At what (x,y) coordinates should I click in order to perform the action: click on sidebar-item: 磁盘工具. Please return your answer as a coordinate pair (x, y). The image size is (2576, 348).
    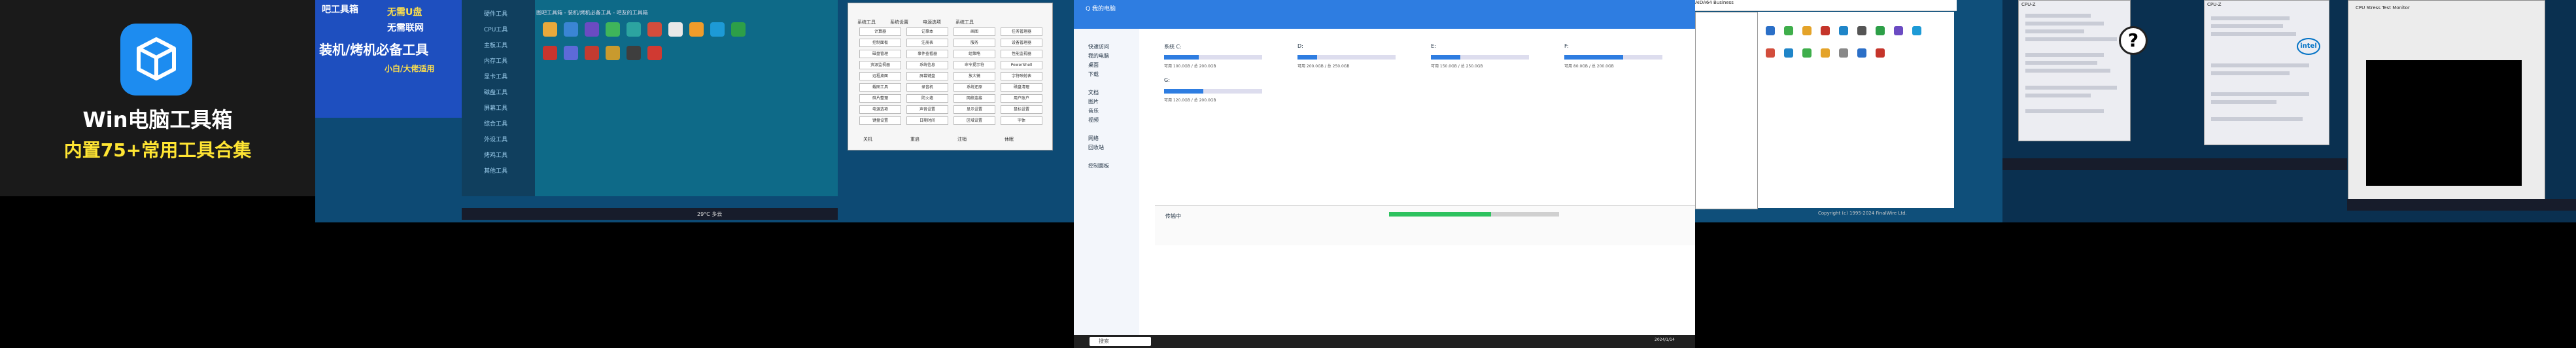
    Looking at the image, I should click on (496, 92).